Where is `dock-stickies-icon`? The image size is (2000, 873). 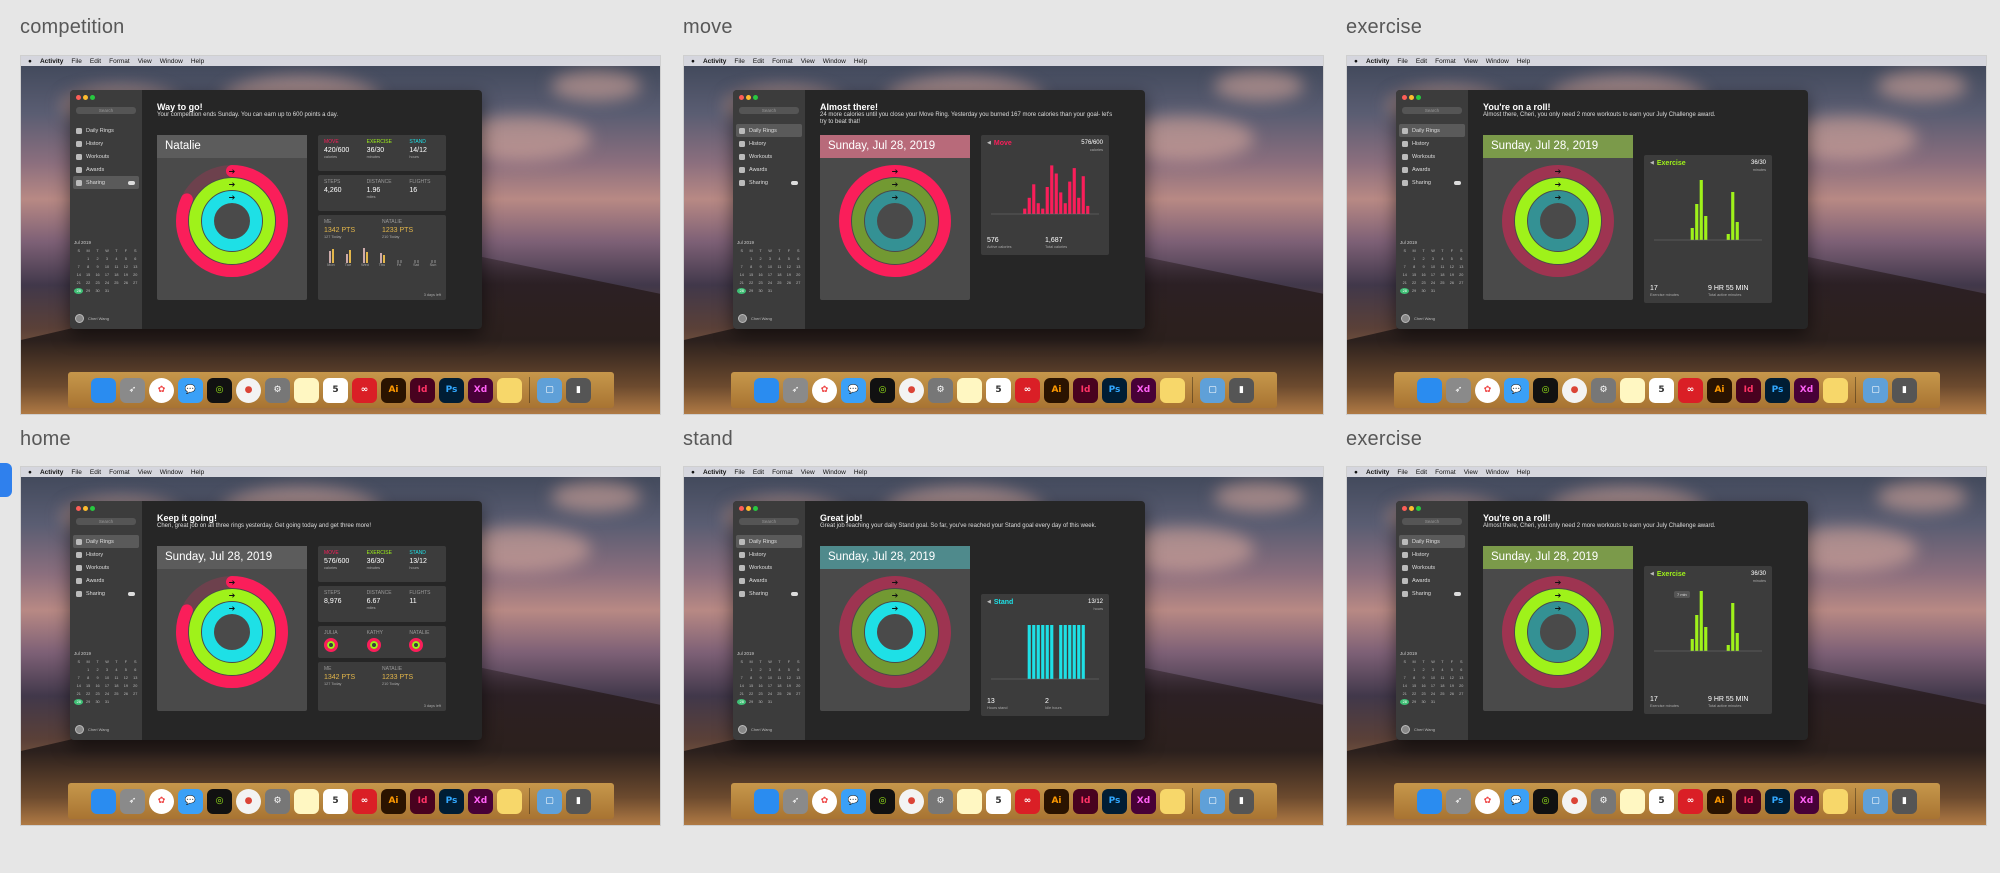 dock-stickies-icon is located at coordinates (1172, 390).